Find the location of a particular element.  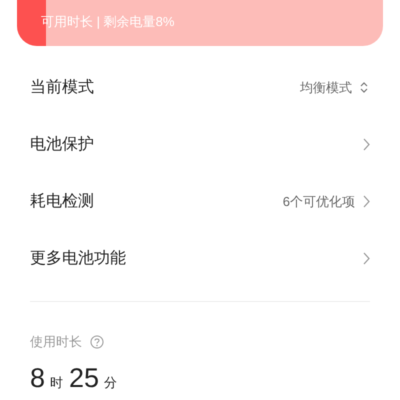

row-value: 6个可优化项 is located at coordinates (318, 201).